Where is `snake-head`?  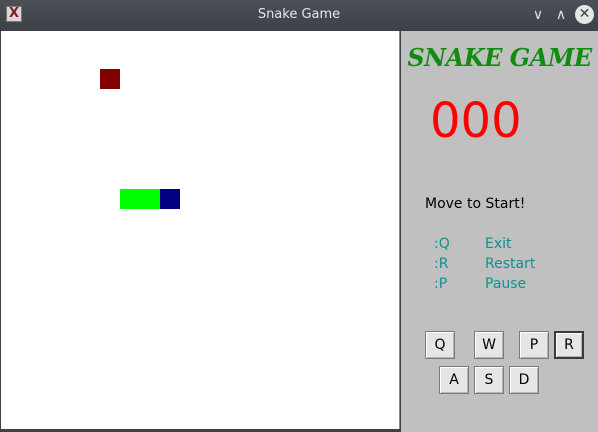
snake-head is located at coordinates (170, 199).